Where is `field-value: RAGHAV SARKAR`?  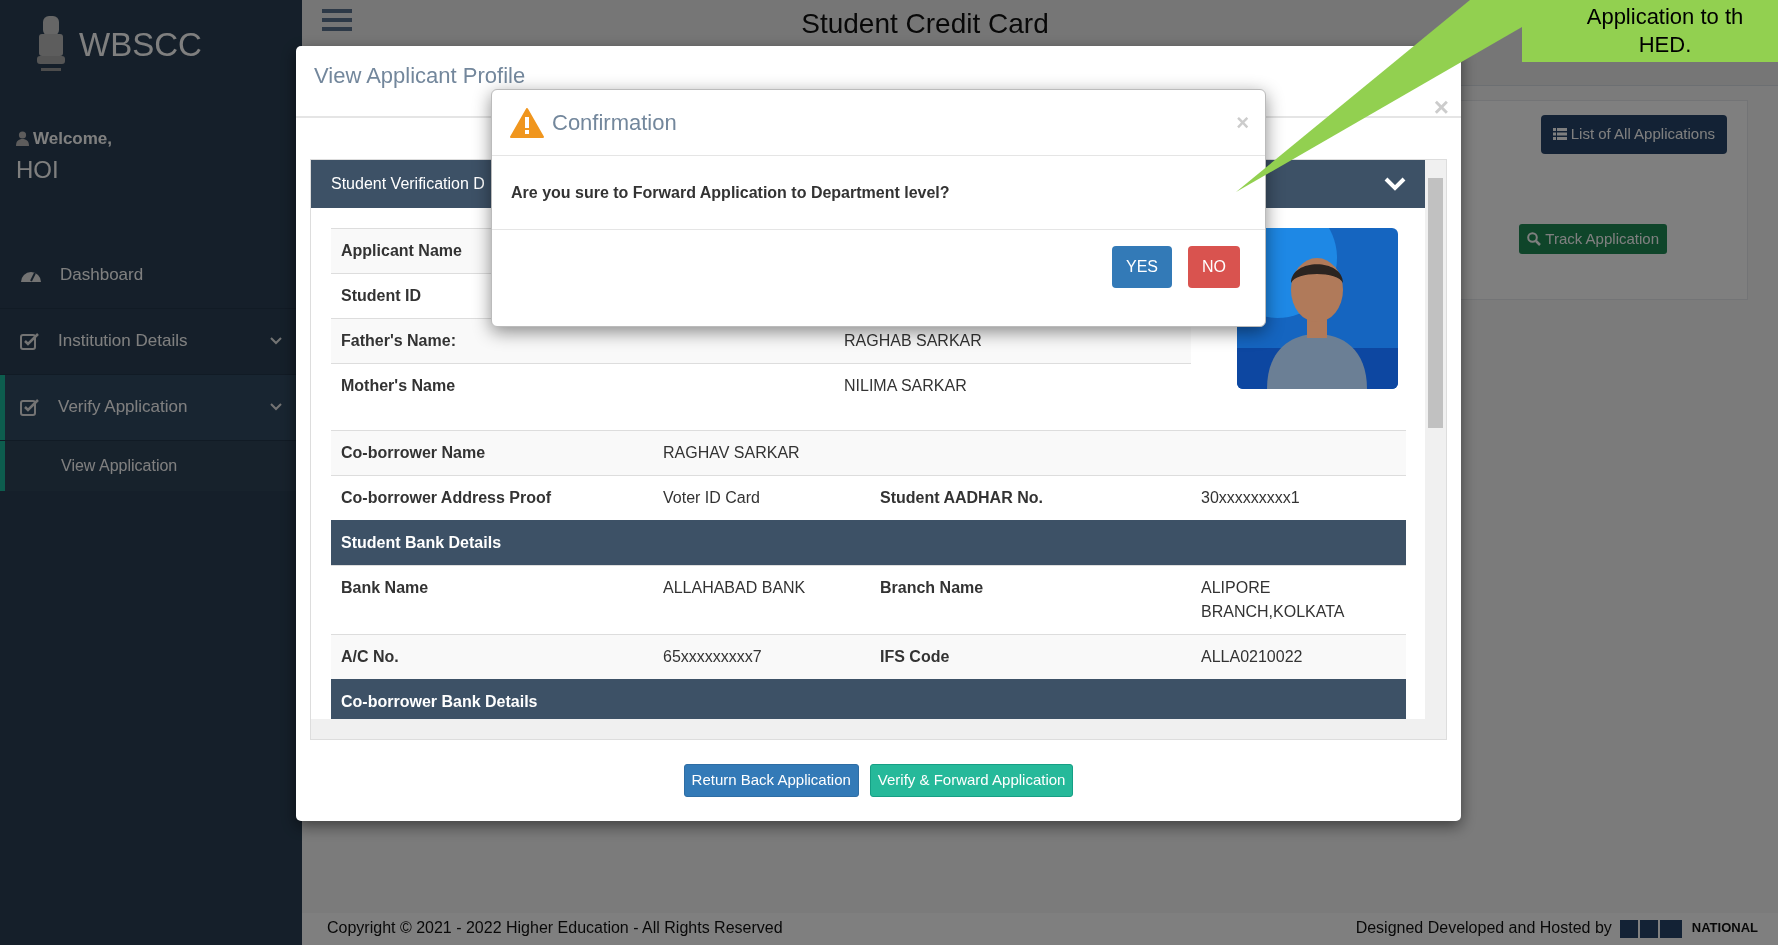
field-value: RAGHAV SARKAR is located at coordinates (731, 452).